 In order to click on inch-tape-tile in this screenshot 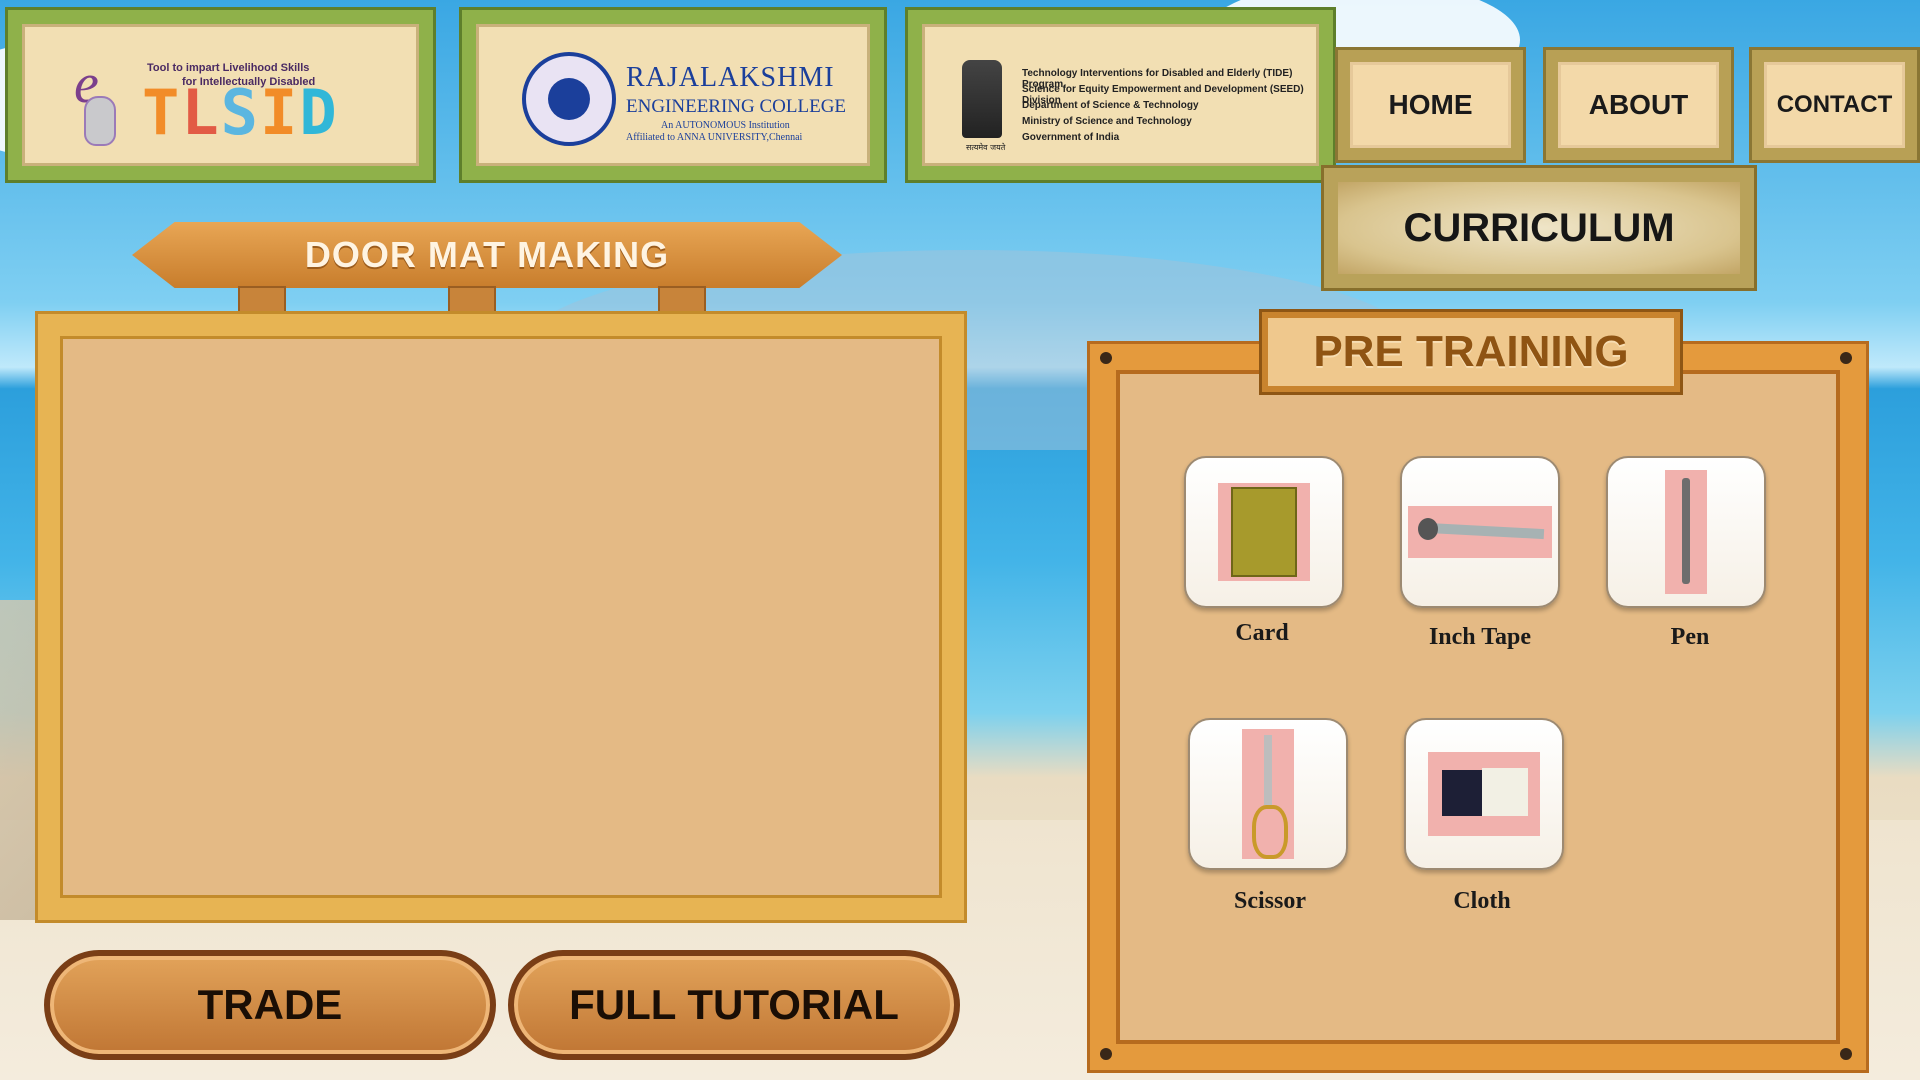, I will do `click(1480, 532)`.